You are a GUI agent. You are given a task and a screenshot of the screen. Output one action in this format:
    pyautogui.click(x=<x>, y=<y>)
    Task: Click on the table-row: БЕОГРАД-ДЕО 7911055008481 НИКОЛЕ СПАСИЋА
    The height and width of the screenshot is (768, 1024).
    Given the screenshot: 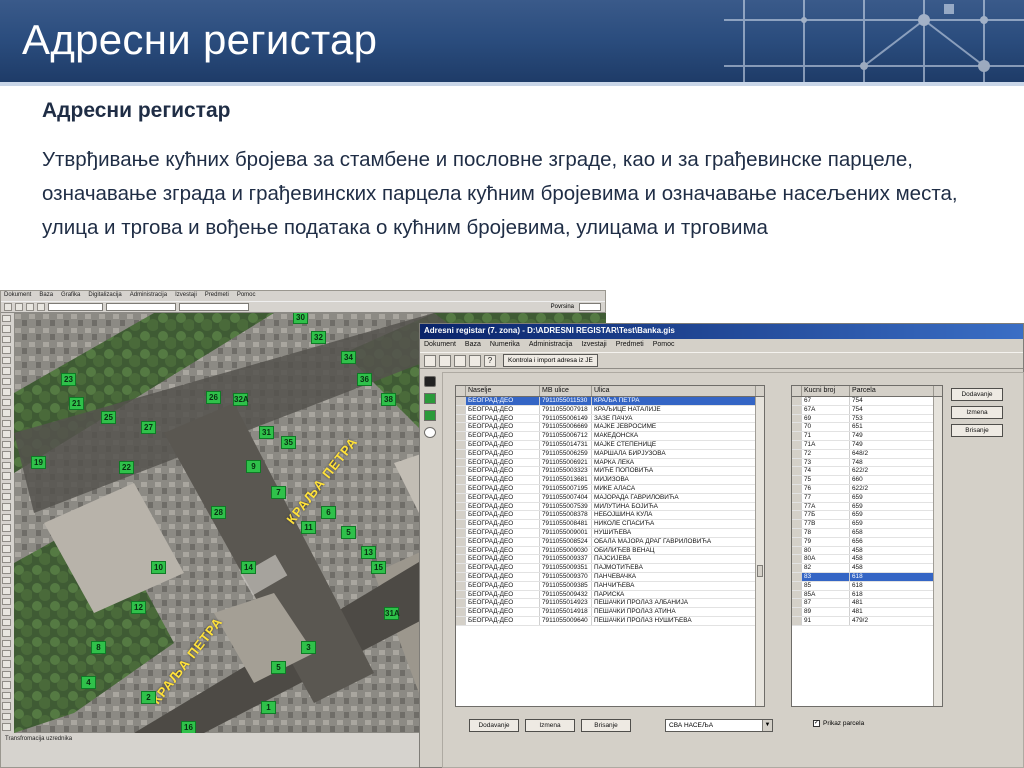 What is the action you would take?
    pyautogui.click(x=610, y=524)
    